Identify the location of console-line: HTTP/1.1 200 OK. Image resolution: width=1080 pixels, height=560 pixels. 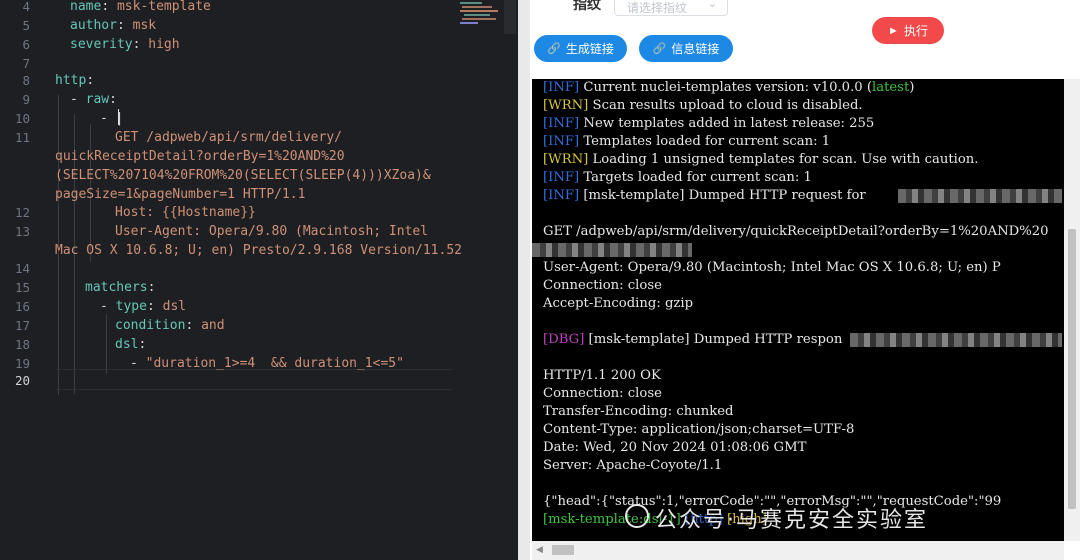
(602, 375).